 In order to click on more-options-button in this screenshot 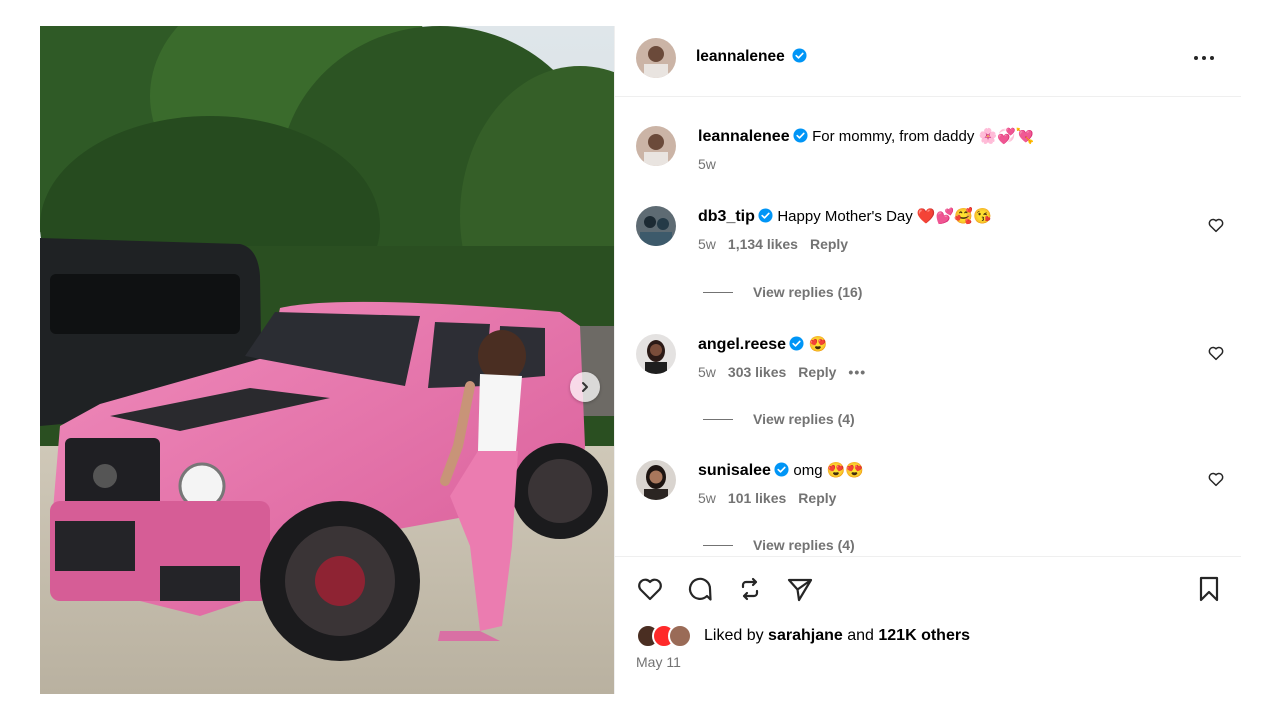, I will do `click(1204, 58)`.